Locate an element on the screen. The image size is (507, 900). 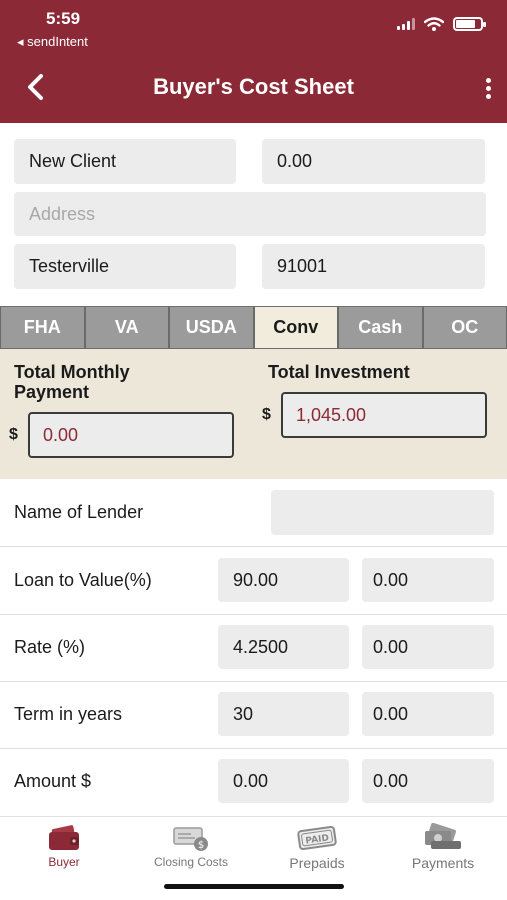
paid-stamp-icon: PAID is located at coordinates (317, 838).